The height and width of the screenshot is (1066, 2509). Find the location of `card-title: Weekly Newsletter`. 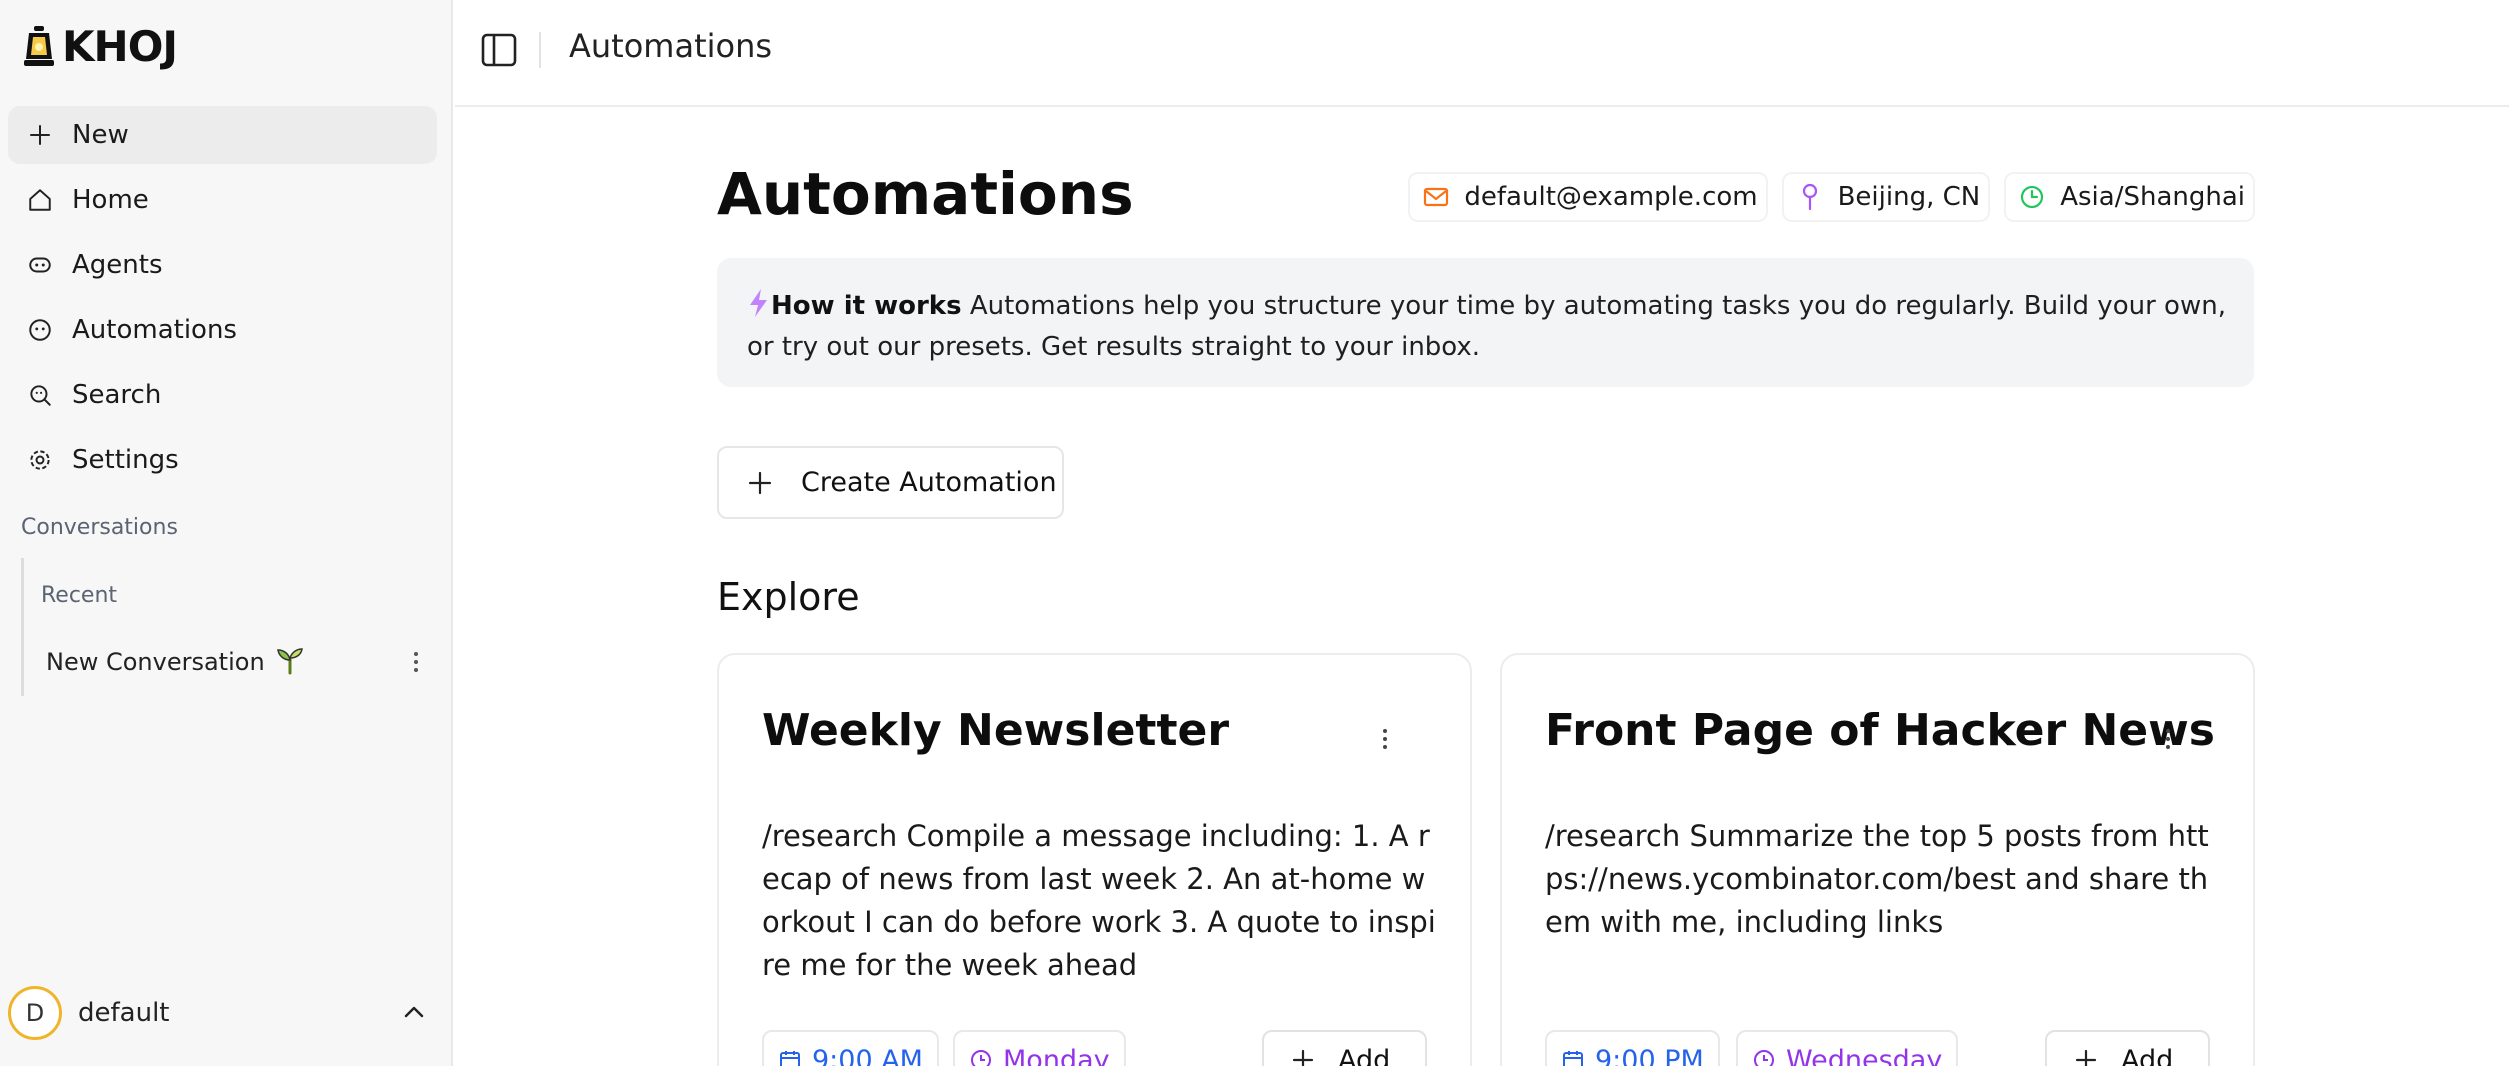

card-title: Weekly Newsletter is located at coordinates (996, 730).